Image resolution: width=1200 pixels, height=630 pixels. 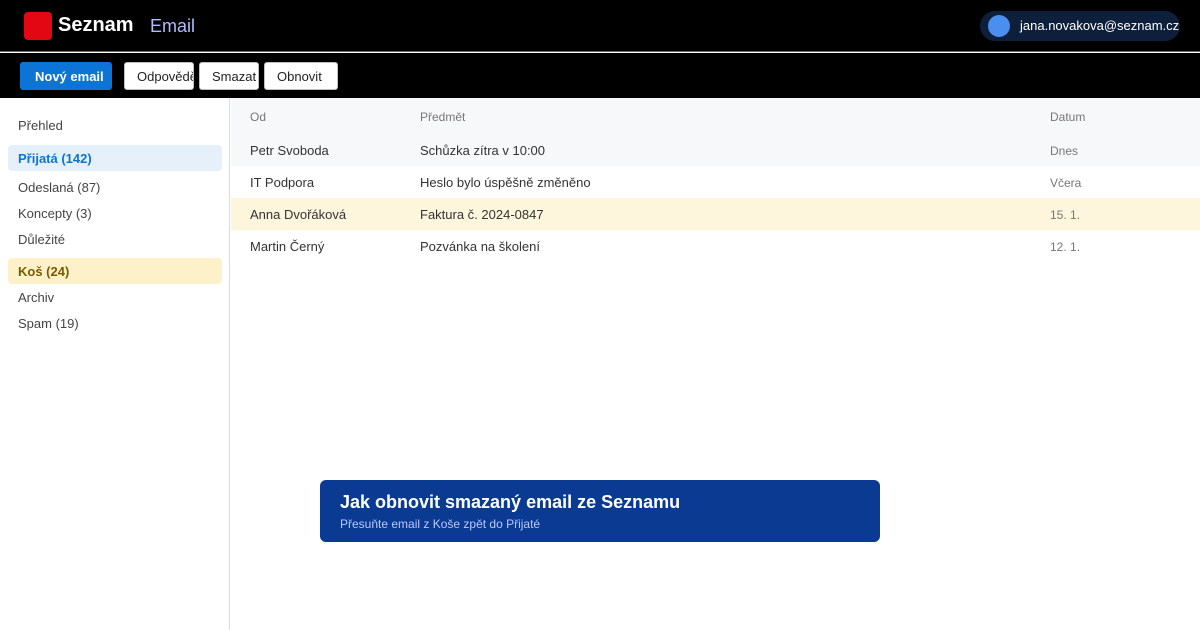 What do you see at coordinates (115, 271) in the screenshot?
I see `sidebar-item-trash: Koš (24)` at bounding box center [115, 271].